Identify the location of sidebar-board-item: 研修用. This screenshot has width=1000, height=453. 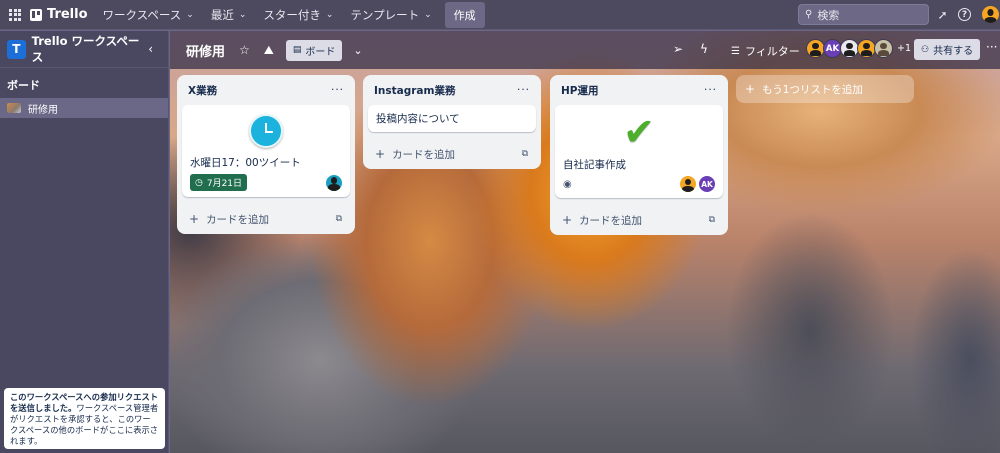
(84, 108).